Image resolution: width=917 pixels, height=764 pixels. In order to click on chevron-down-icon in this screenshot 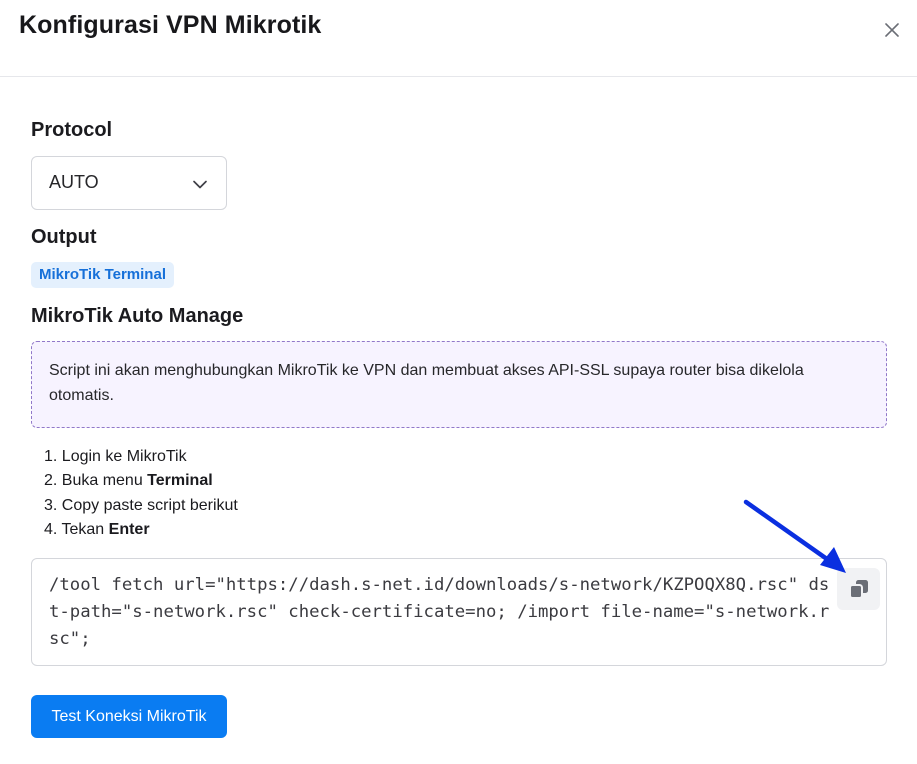, I will do `click(200, 184)`.